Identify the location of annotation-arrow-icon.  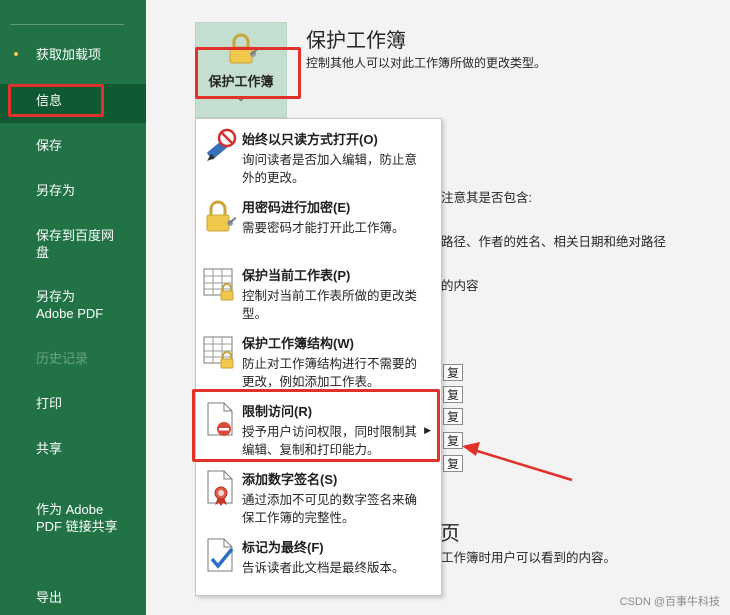
(517, 462).